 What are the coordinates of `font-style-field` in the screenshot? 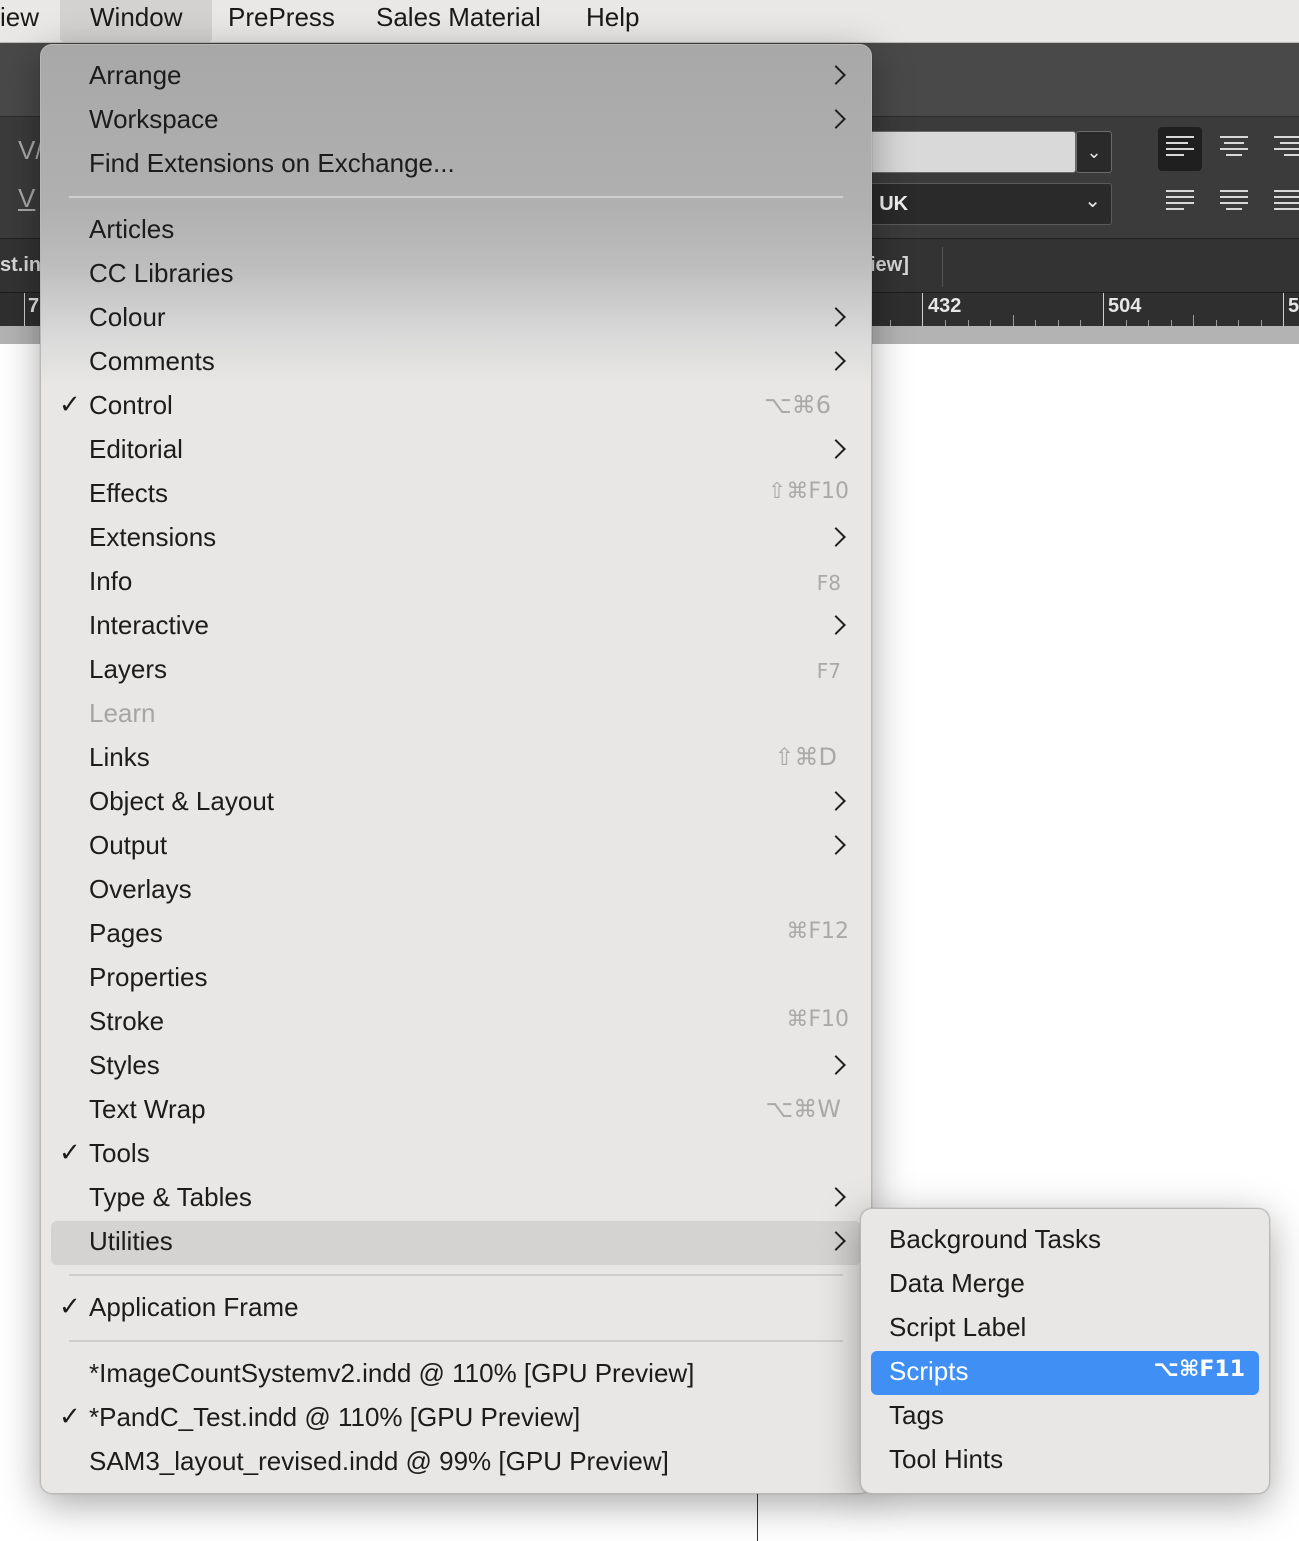 It's located at (971, 152).